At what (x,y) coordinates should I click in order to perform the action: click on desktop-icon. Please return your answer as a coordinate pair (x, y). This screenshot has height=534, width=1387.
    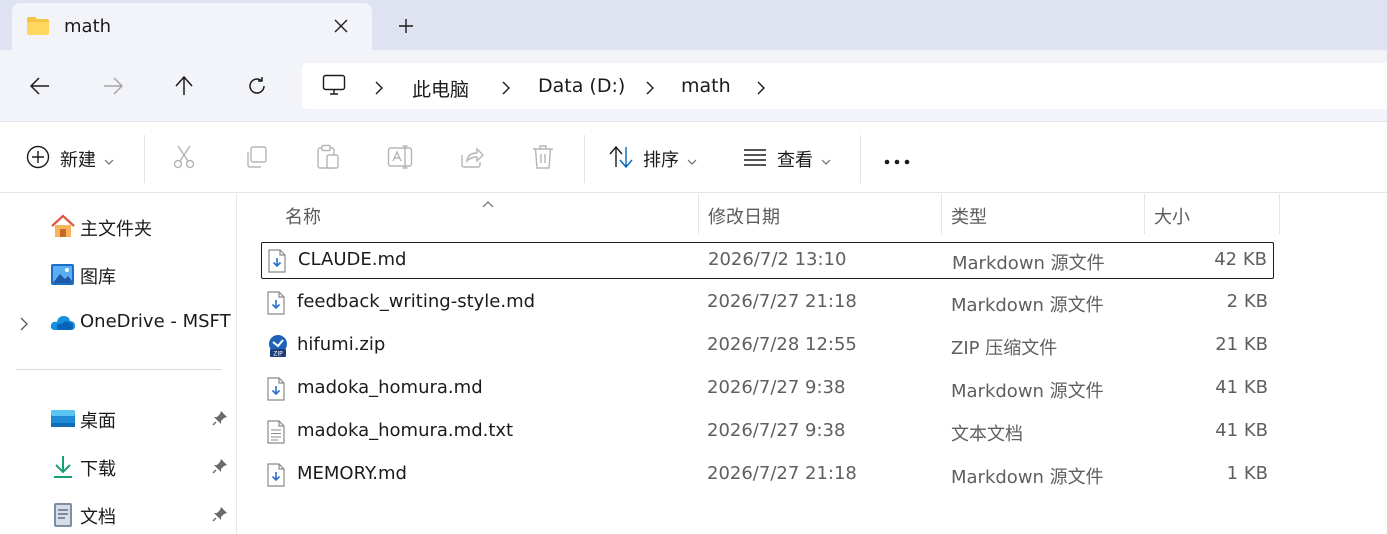
    Looking at the image, I should click on (63, 419).